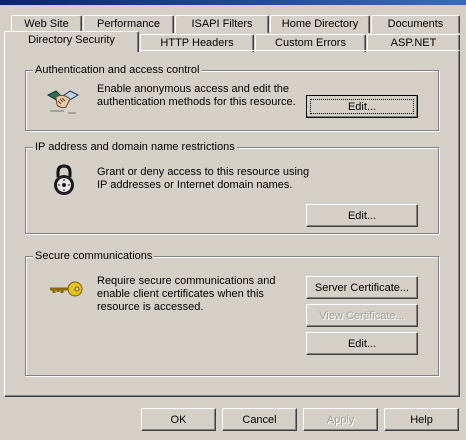 Image resolution: width=466 pixels, height=440 pixels. Describe the element at coordinates (178, 419) in the screenshot. I see `ok-button: OK` at that location.